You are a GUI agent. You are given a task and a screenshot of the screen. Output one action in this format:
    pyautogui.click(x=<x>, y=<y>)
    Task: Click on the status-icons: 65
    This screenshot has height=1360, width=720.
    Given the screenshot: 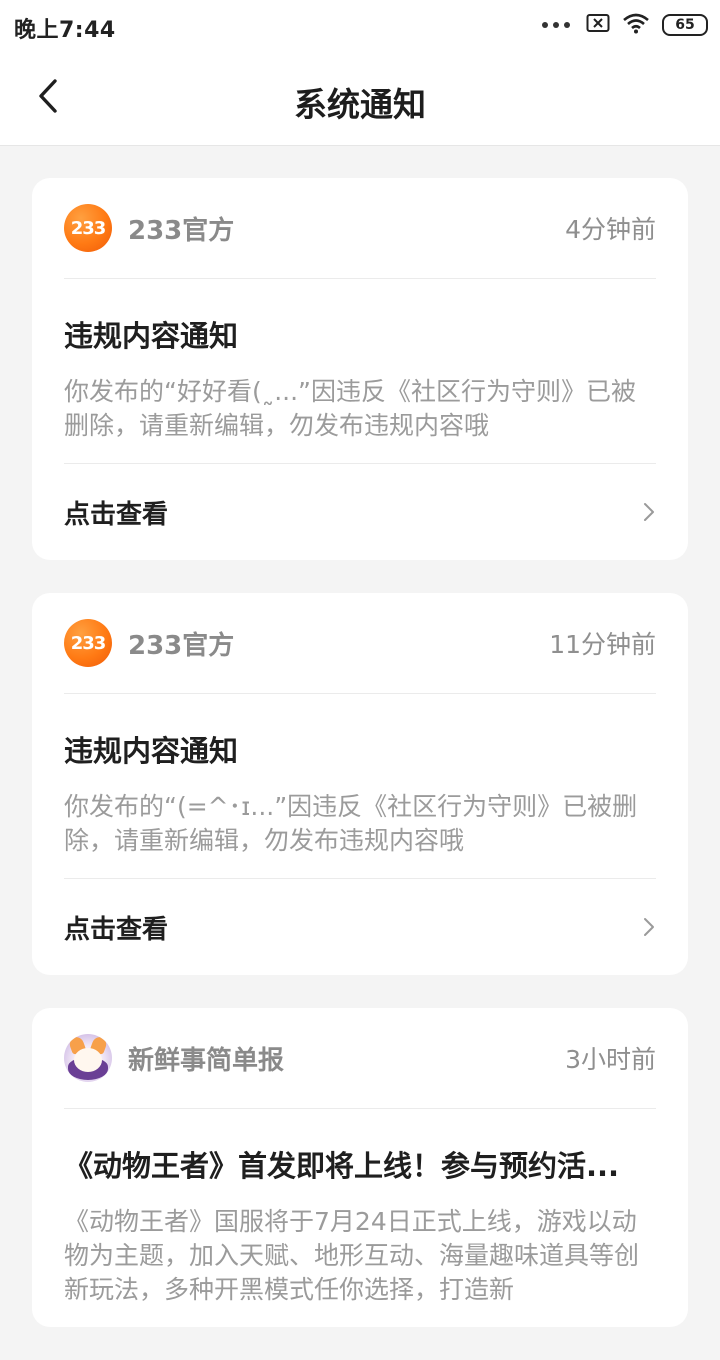 What is the action you would take?
    pyautogui.click(x=625, y=25)
    